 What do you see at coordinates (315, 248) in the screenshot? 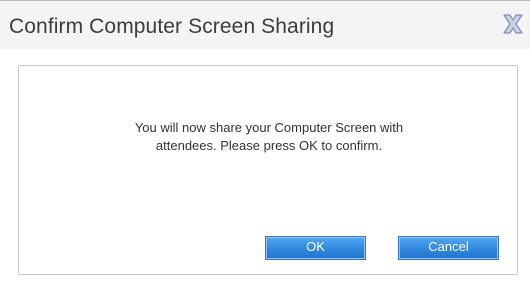
I see `ok-button: OK` at bounding box center [315, 248].